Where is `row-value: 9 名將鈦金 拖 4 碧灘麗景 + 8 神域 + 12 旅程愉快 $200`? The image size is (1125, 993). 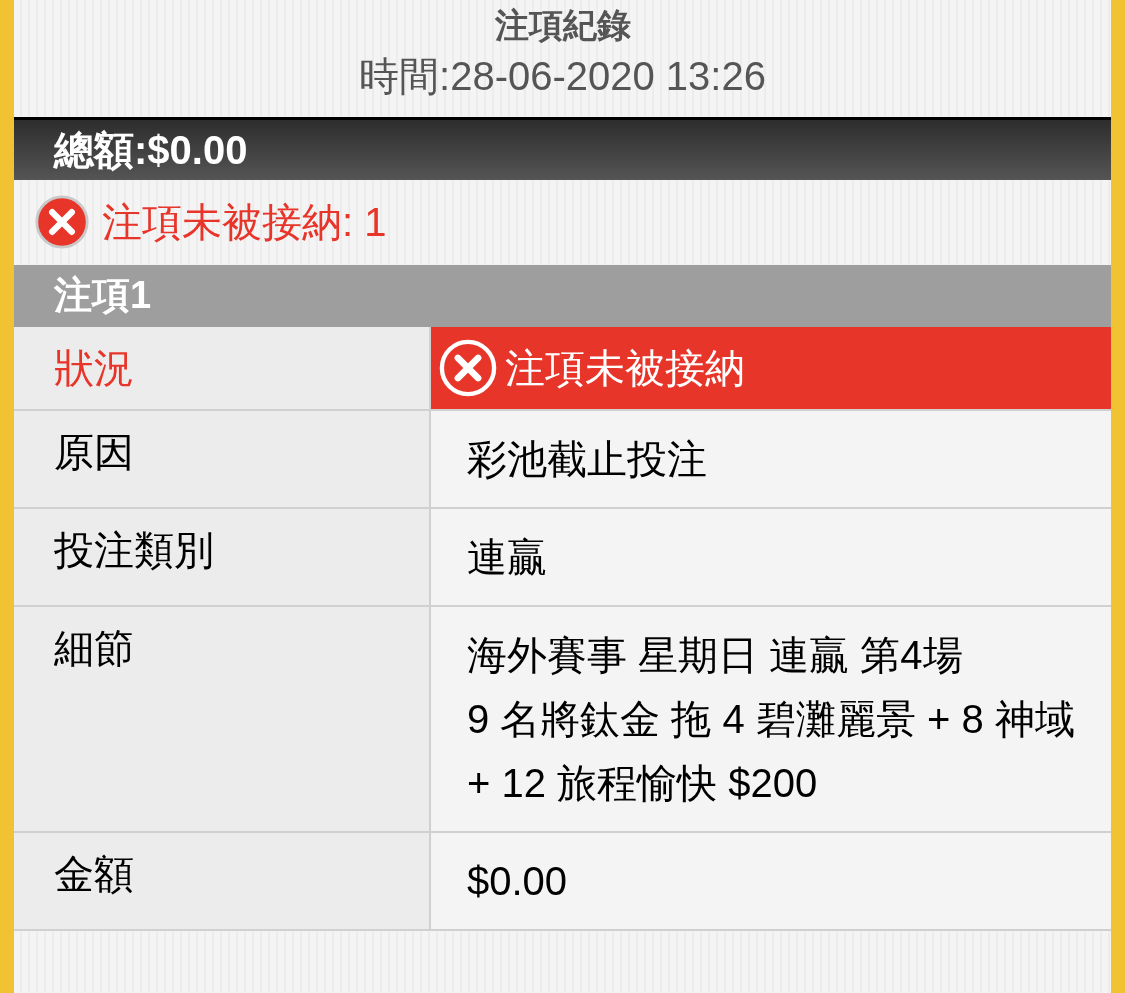 row-value: 9 名將鈦金 拖 4 碧灘麗景 + 8 神域 + 12 旅程愉快 $200 is located at coordinates (771, 751).